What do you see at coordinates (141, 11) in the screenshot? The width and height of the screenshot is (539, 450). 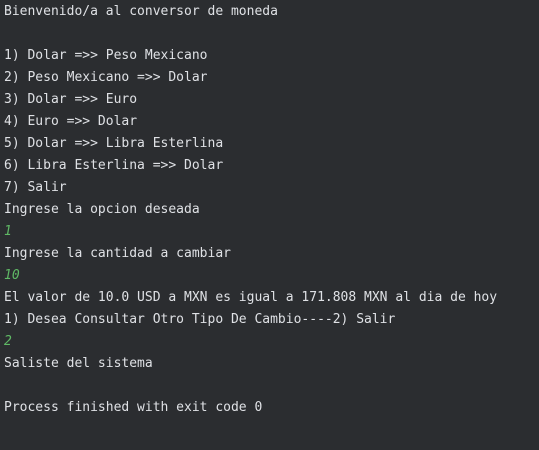 I see `welcome-line: Bienvenido/a al conversor de moneda` at bounding box center [141, 11].